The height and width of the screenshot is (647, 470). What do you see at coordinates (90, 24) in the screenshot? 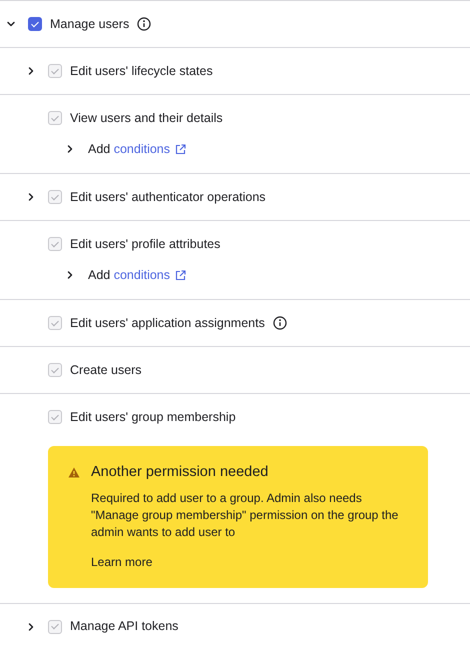
I see `permission-label: Manage users` at bounding box center [90, 24].